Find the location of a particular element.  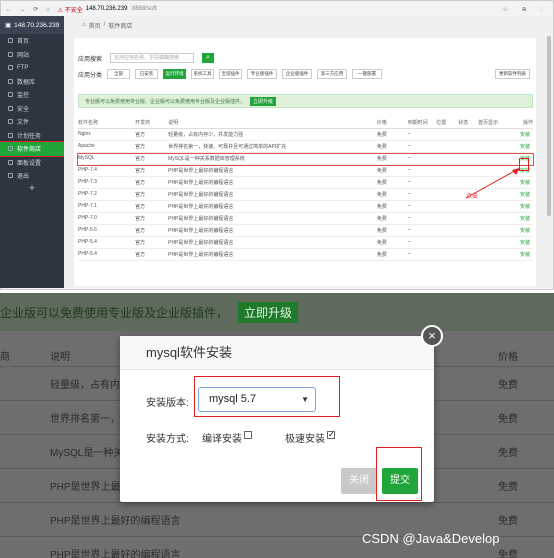

banner-text: 专业版可以免费使用专业版、企业版可以免费使用专业版及企业版插件， is located at coordinates (165, 101).